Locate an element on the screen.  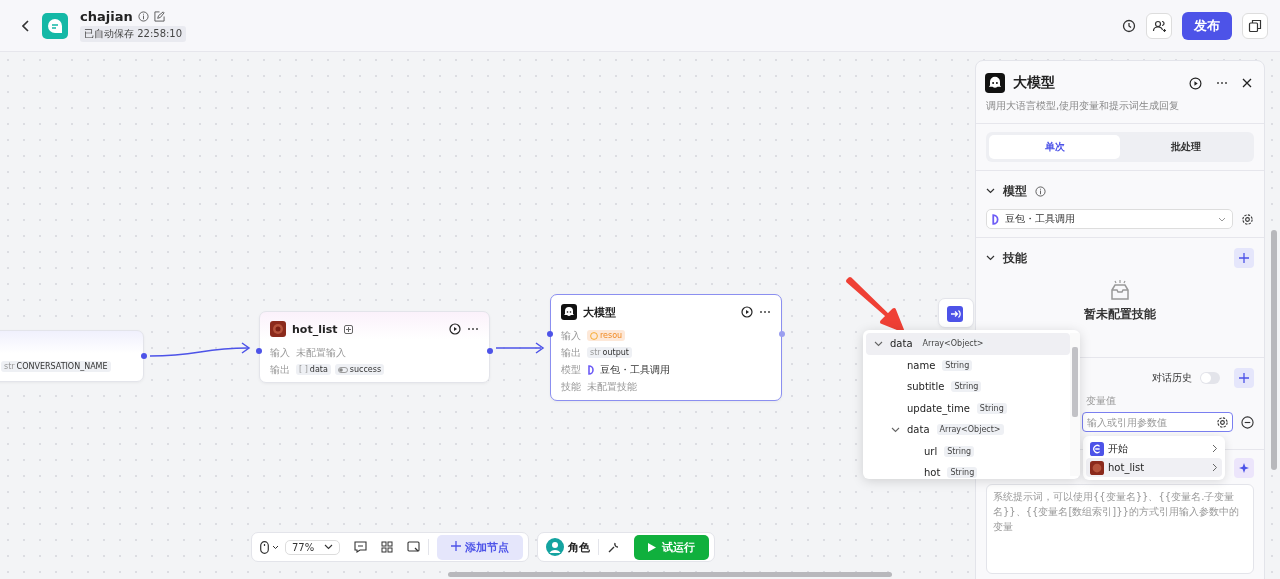
back-icon is located at coordinates (26, 25).